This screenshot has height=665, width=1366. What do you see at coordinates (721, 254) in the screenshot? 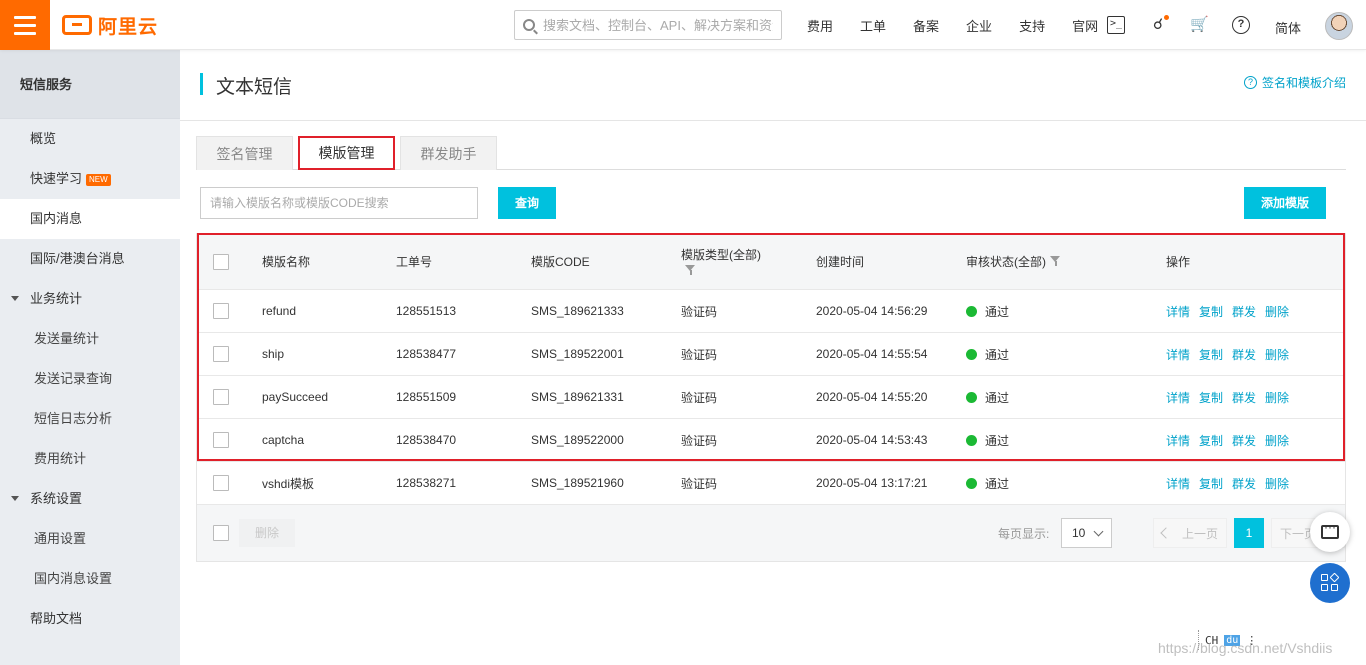
I see `header-type-label: 模版类型(全部)` at bounding box center [721, 254].